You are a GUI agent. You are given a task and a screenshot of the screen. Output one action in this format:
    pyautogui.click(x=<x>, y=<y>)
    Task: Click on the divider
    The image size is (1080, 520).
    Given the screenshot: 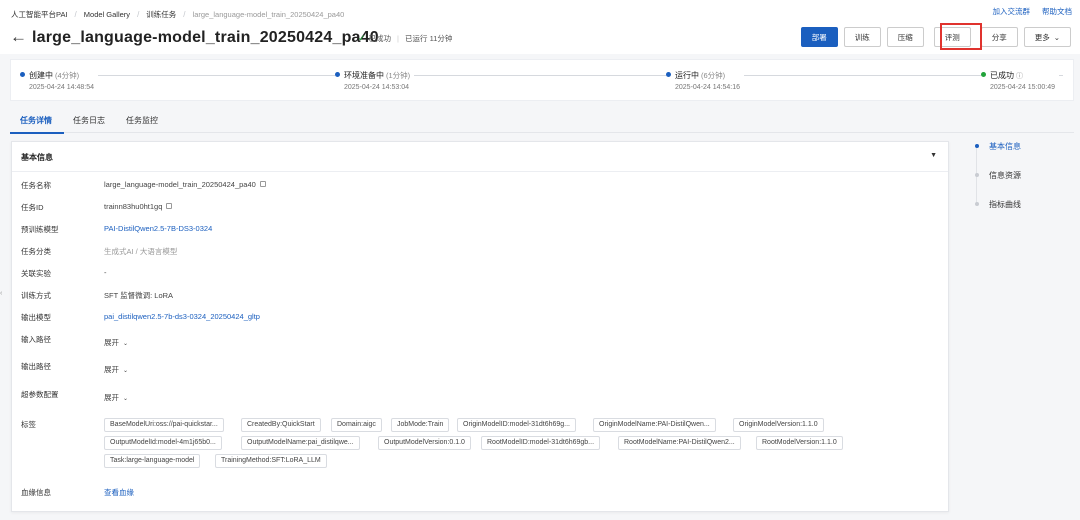 What is the action you would take?
    pyautogui.click(x=480, y=171)
    